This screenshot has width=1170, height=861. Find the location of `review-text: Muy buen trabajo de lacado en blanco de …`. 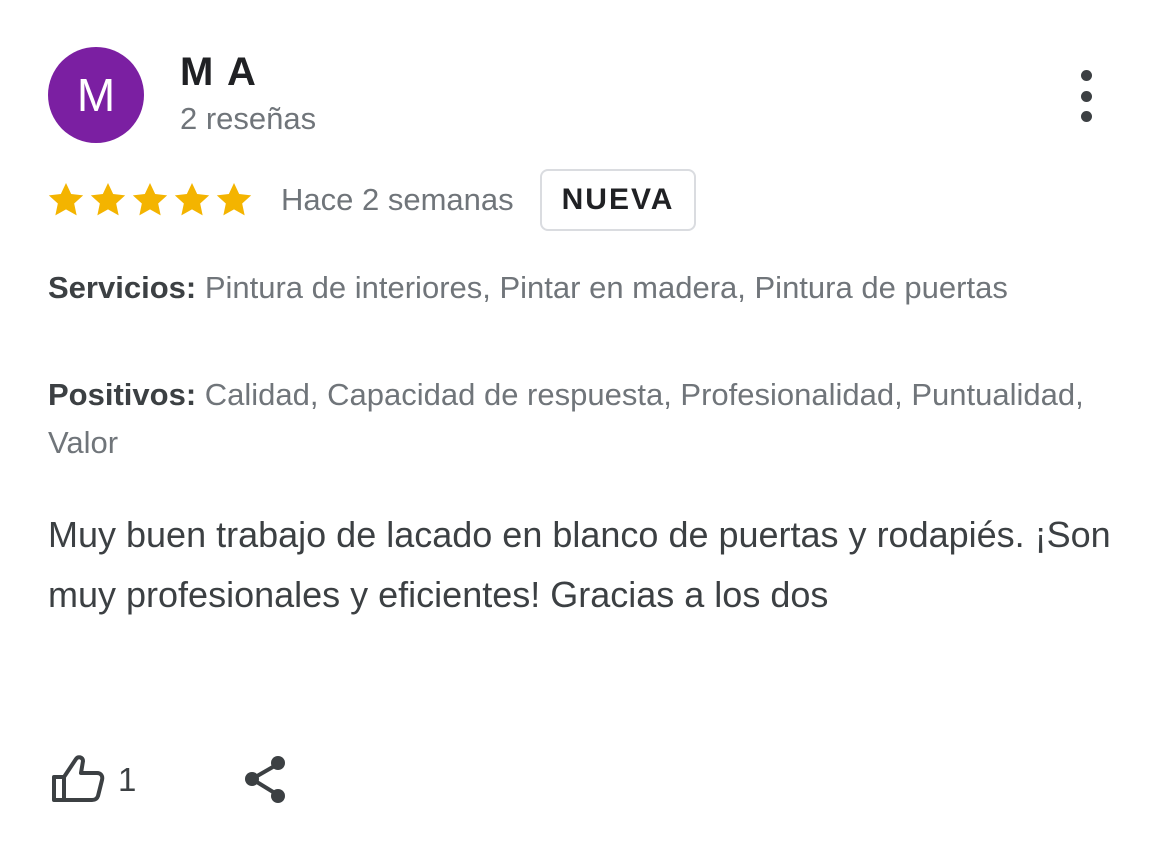

review-text: Muy buen trabajo de lacado en blanco de … is located at coordinates (579, 564).